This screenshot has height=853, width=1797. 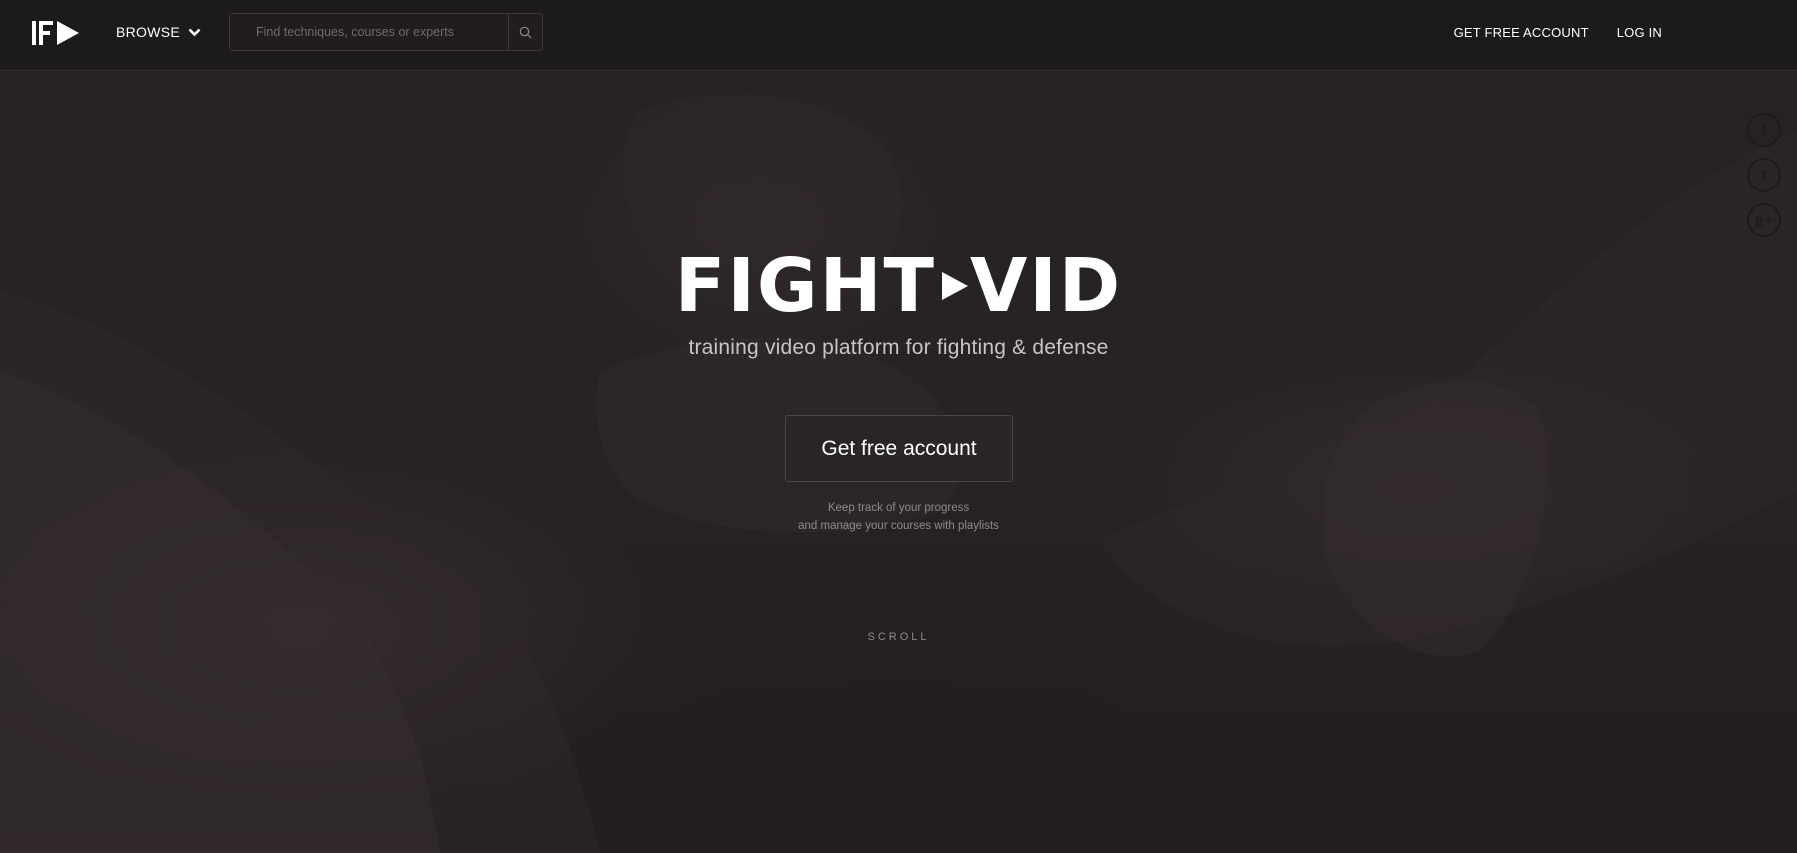 I want to click on twitter-icon: t, so click(x=1764, y=175).